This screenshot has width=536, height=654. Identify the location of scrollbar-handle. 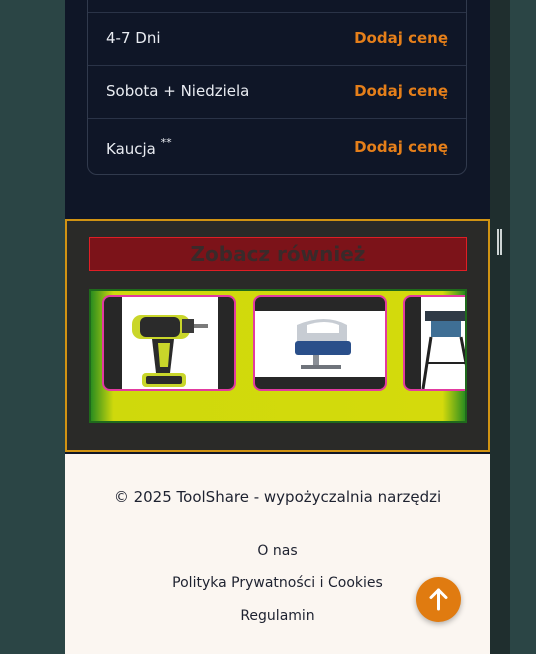
(499, 242).